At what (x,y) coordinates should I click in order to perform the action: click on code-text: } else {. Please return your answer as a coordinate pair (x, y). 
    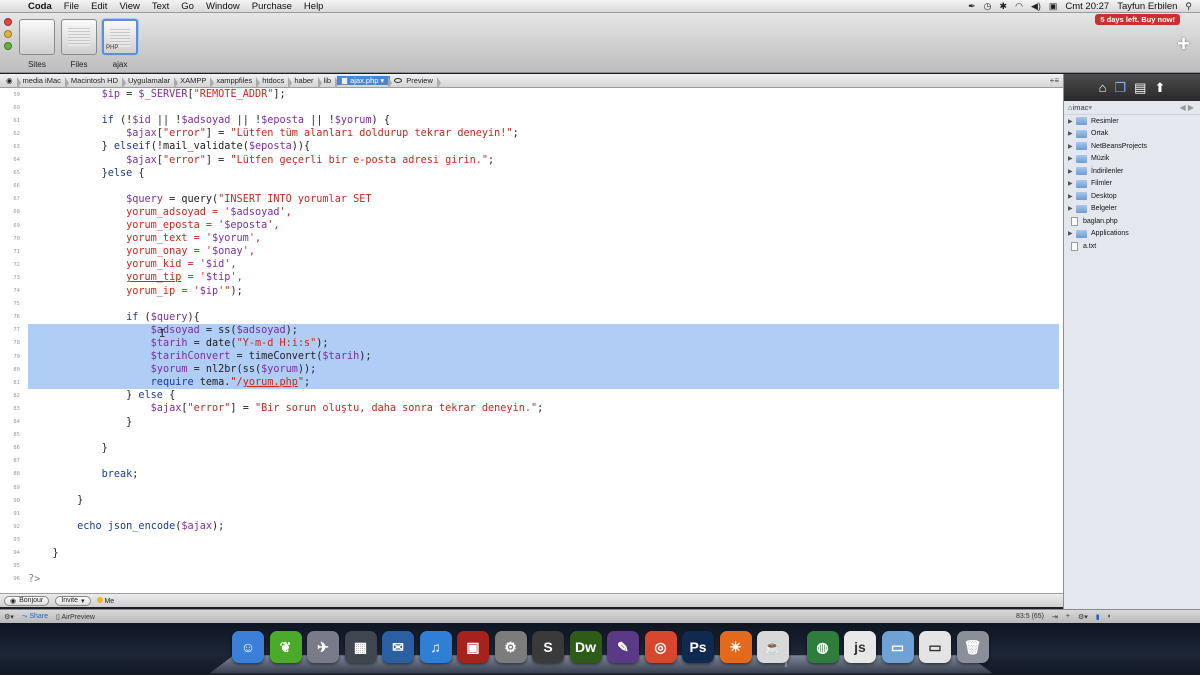
    Looking at the image, I should click on (101, 395).